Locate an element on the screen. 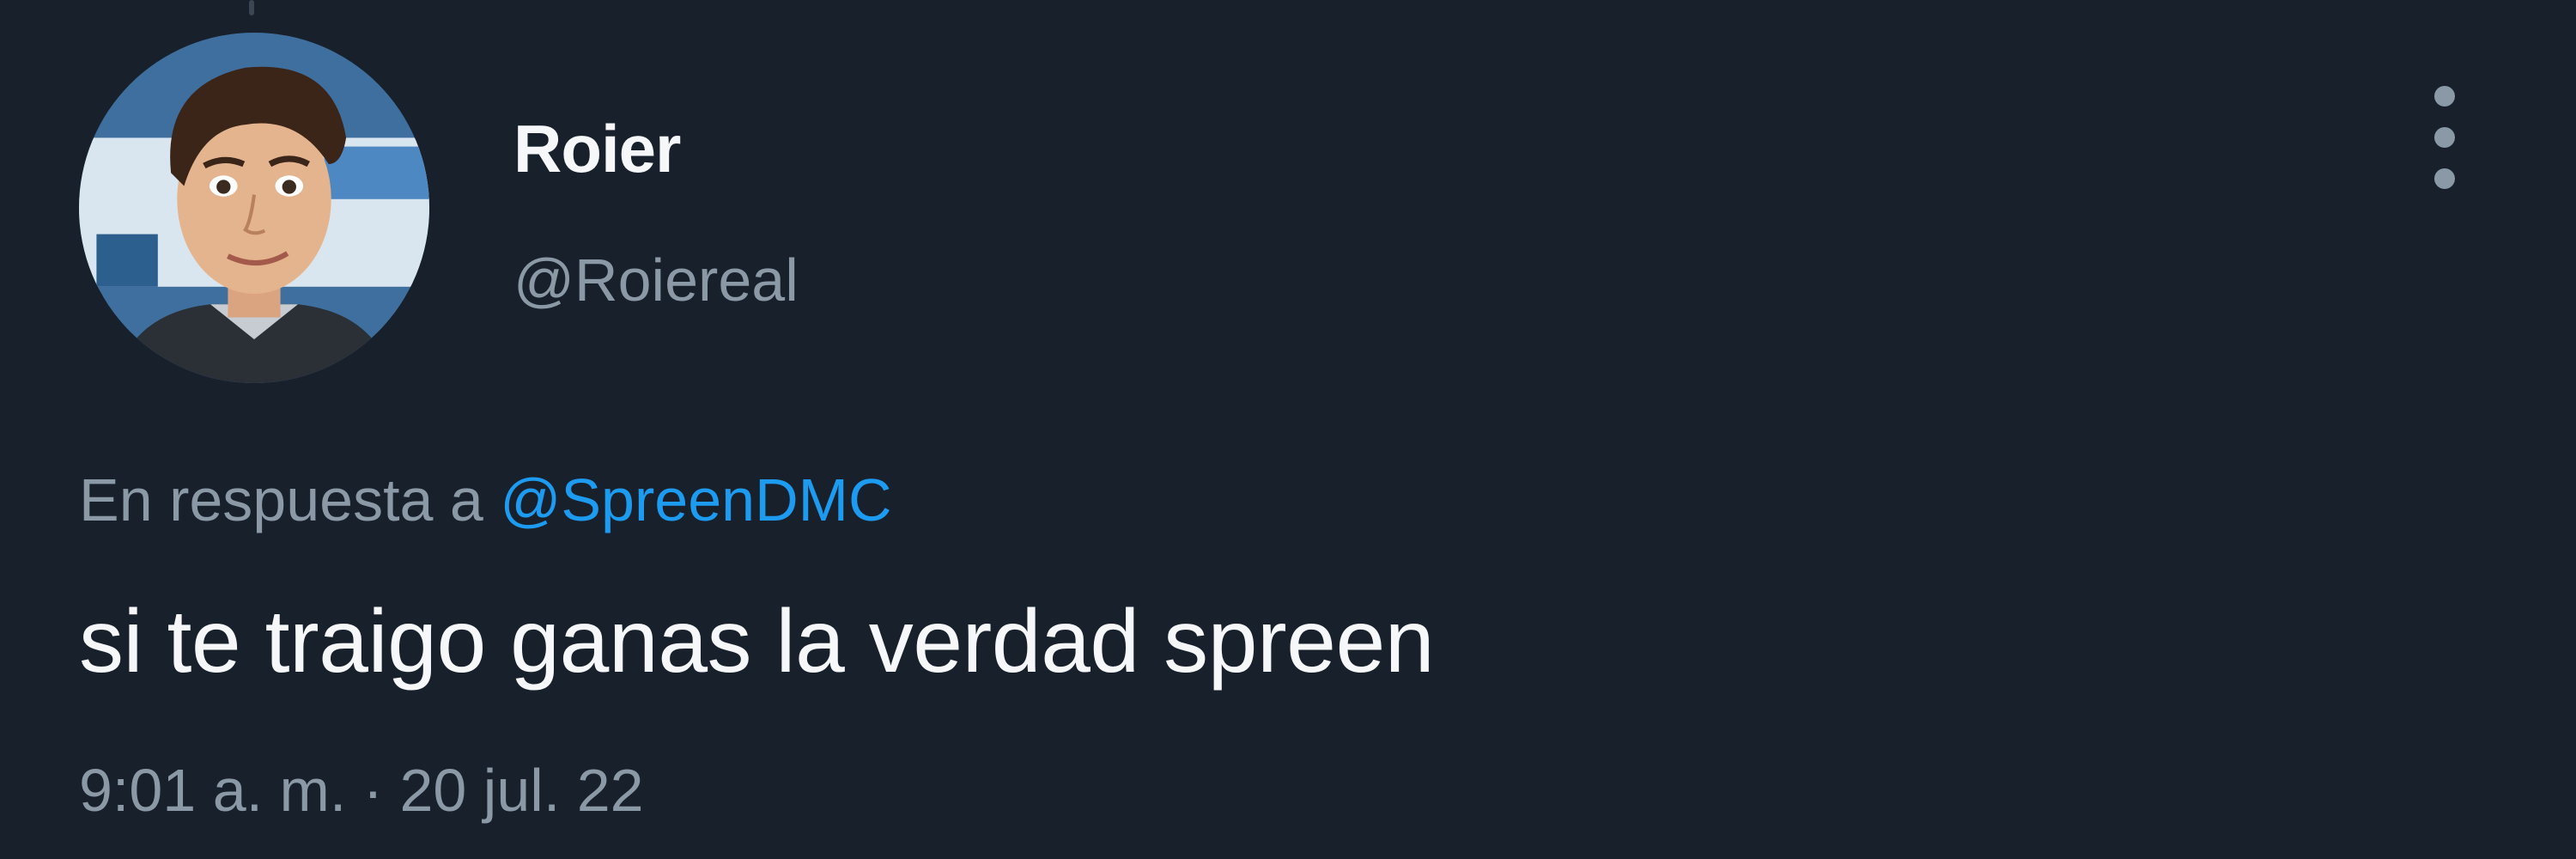  avatar is located at coordinates (254, 208).